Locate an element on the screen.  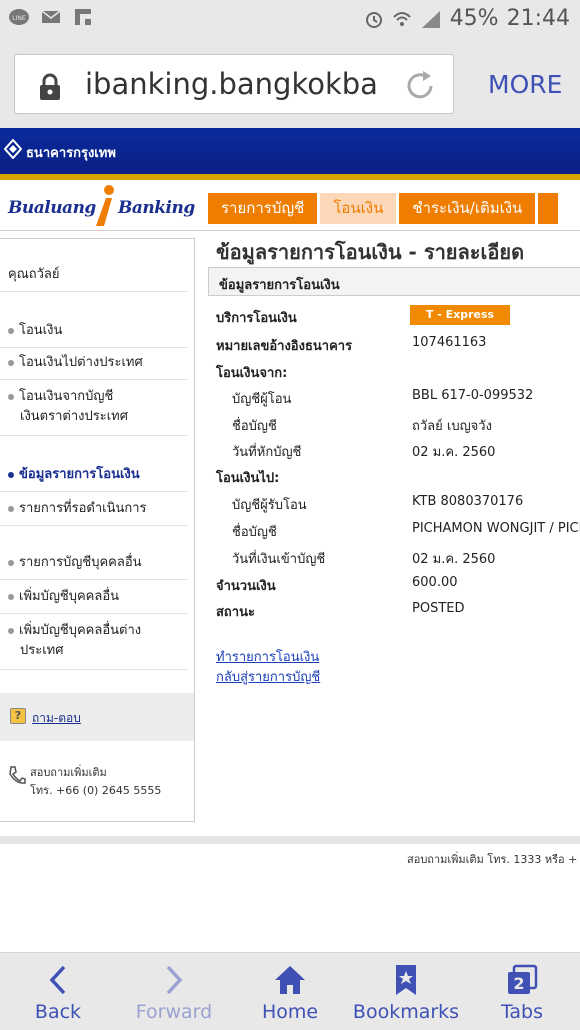
system-status: 45% 21:44 is located at coordinates (467, 18).